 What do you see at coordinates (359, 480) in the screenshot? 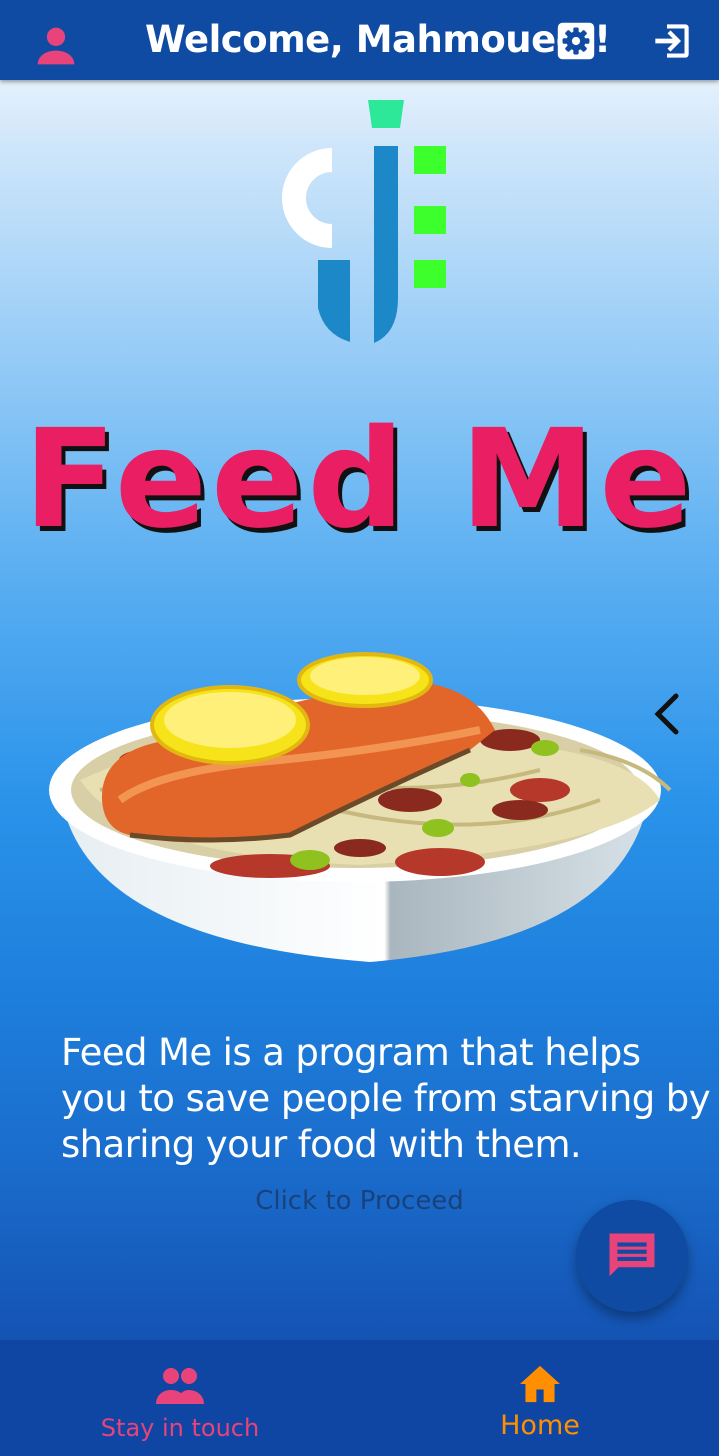
I see `hero-title: Feed Me` at bounding box center [359, 480].